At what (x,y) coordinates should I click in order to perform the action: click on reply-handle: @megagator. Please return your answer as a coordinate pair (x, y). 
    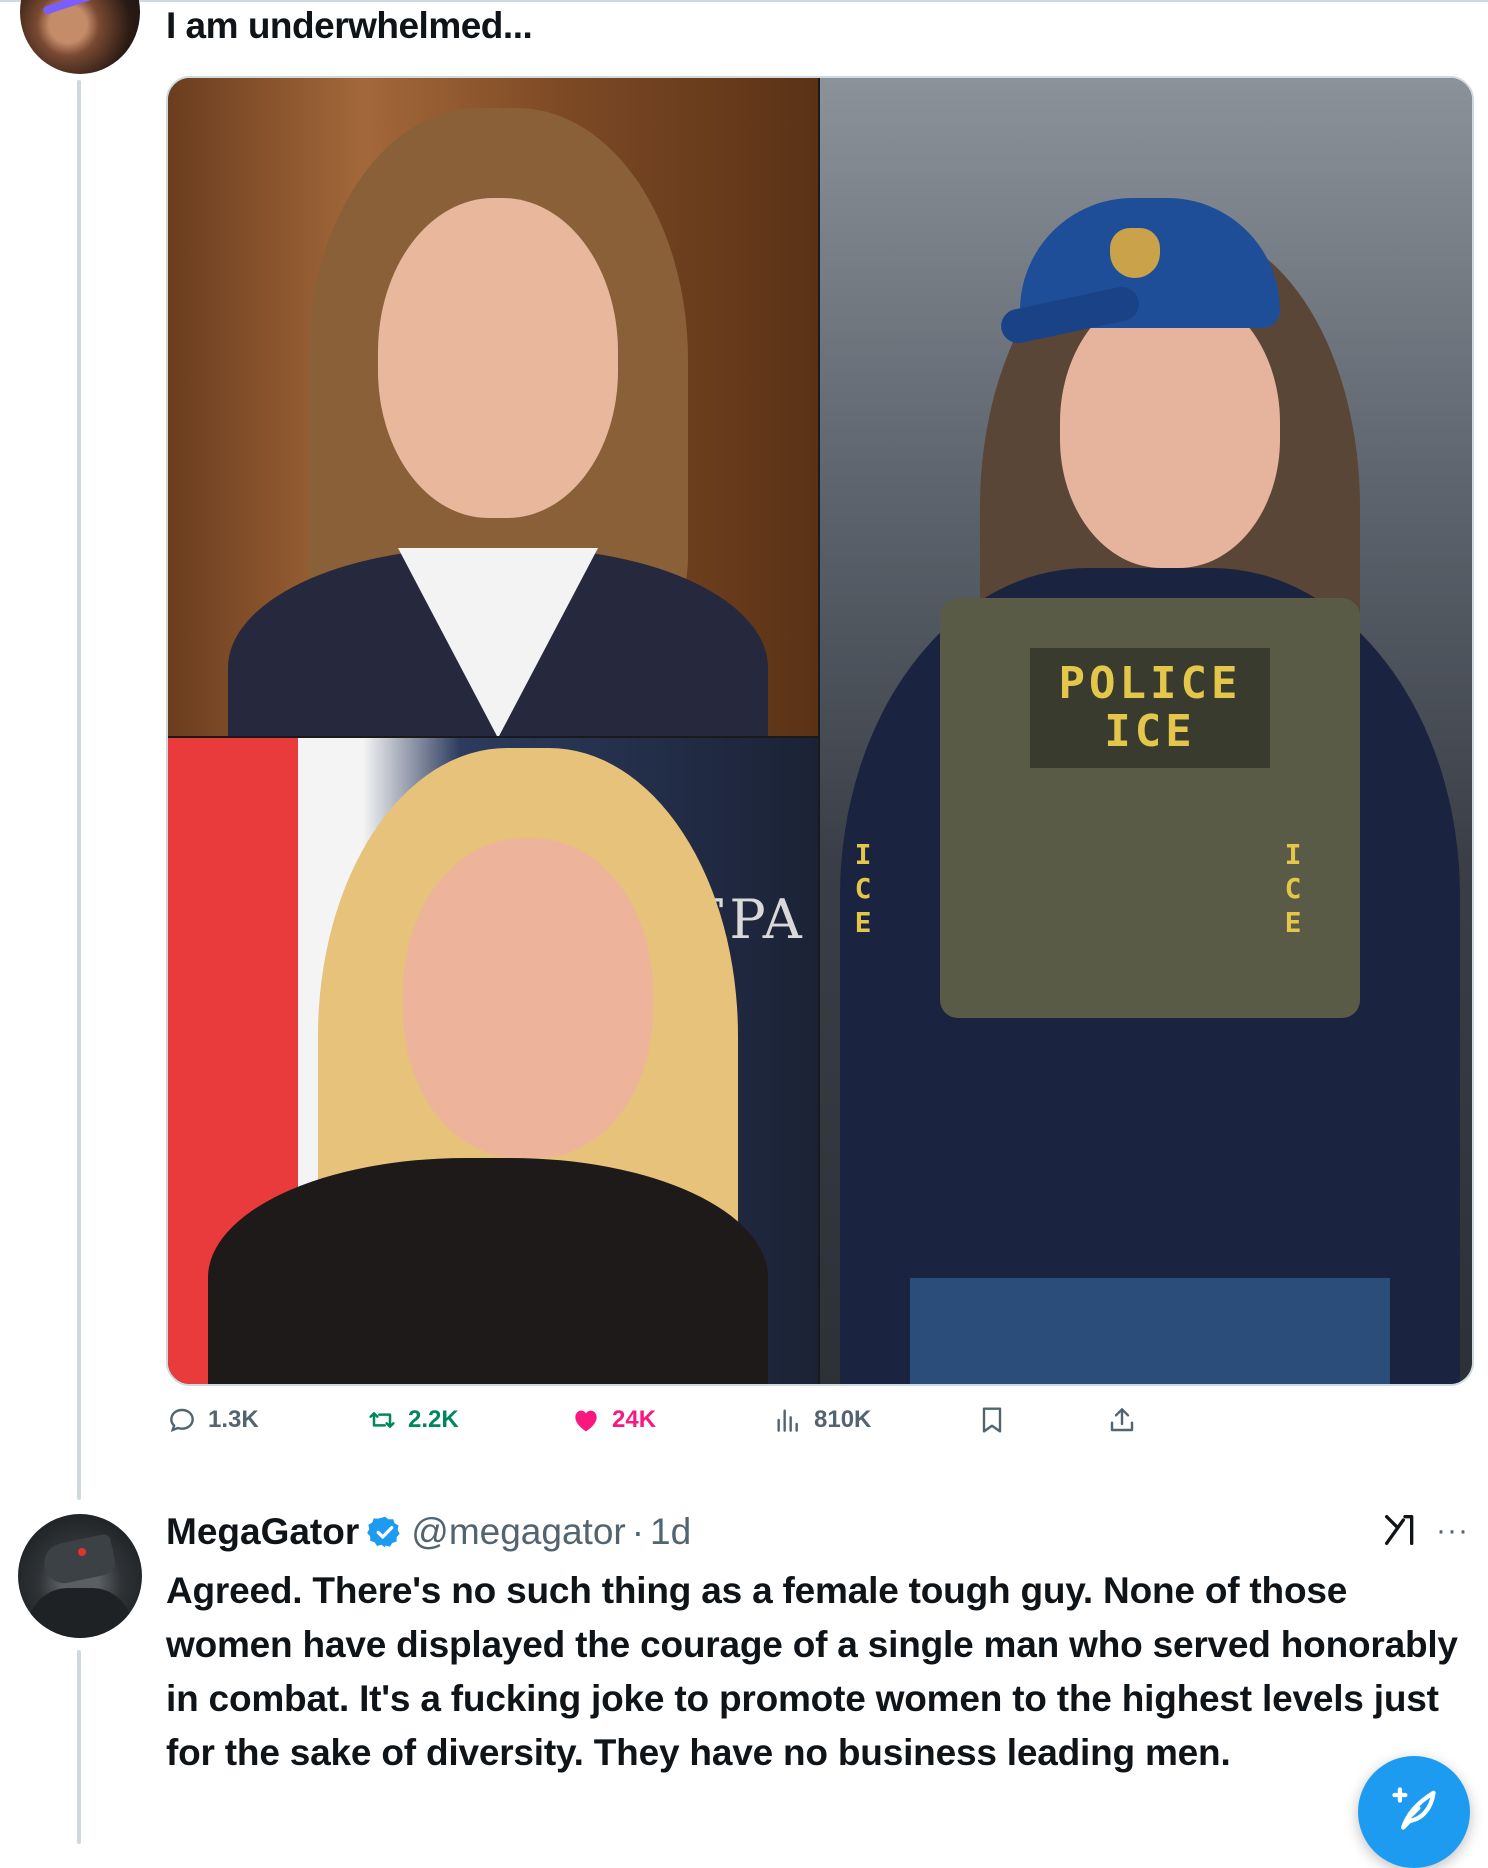
    Looking at the image, I should click on (518, 1532).